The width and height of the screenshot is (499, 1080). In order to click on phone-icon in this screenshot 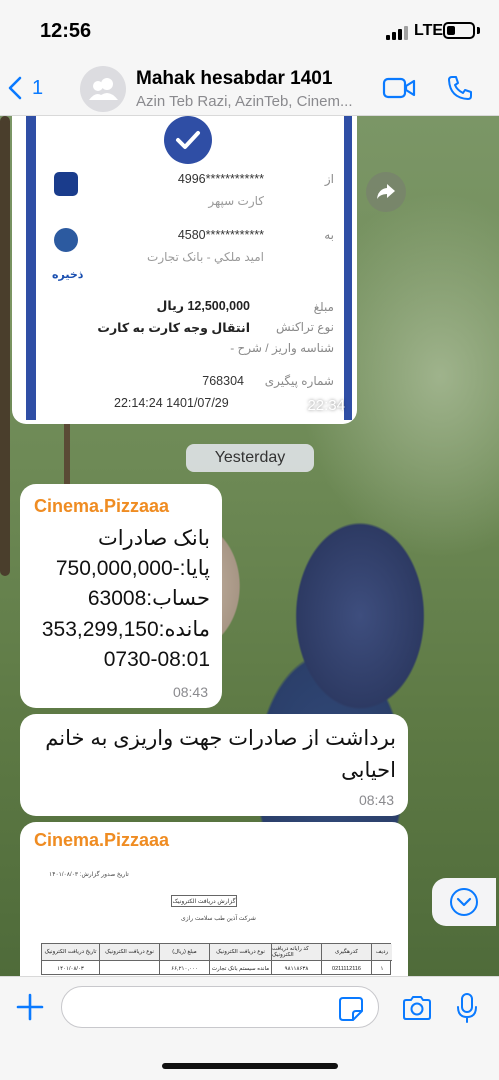, I will do `click(460, 88)`.